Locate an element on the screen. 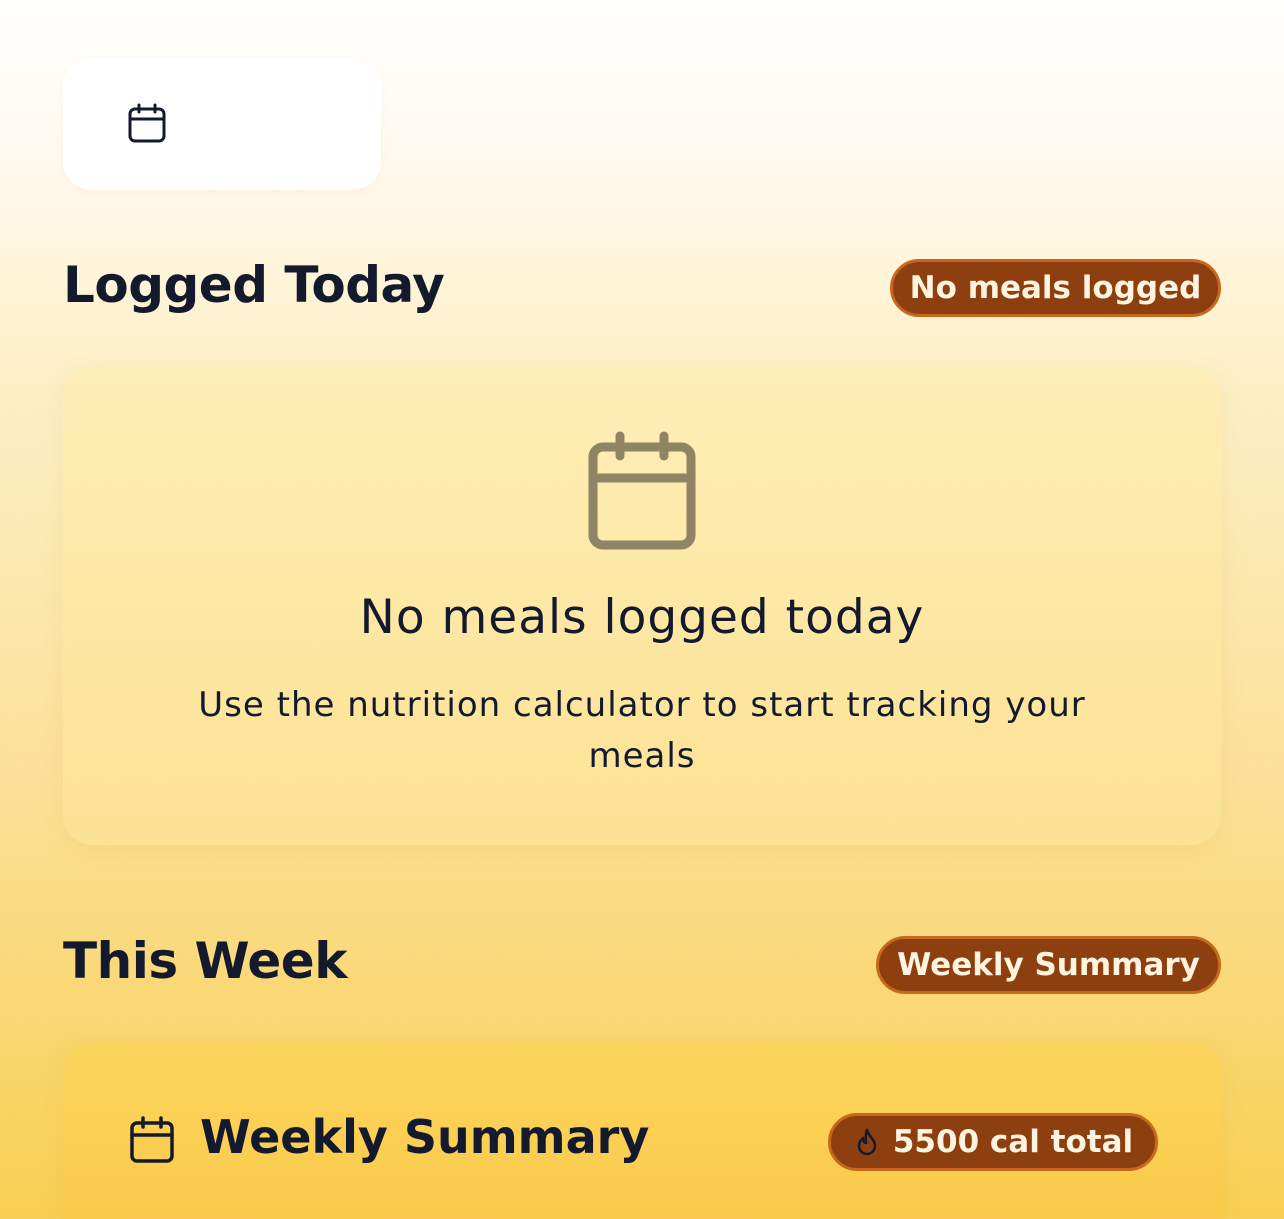 The height and width of the screenshot is (1219, 1284). section-title-this-week: This Week is located at coordinates (205, 961).